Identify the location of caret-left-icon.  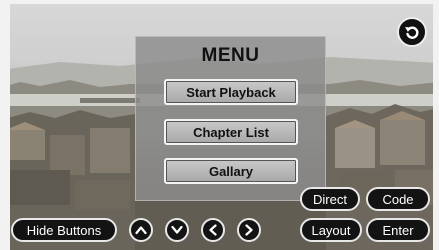
(213, 230).